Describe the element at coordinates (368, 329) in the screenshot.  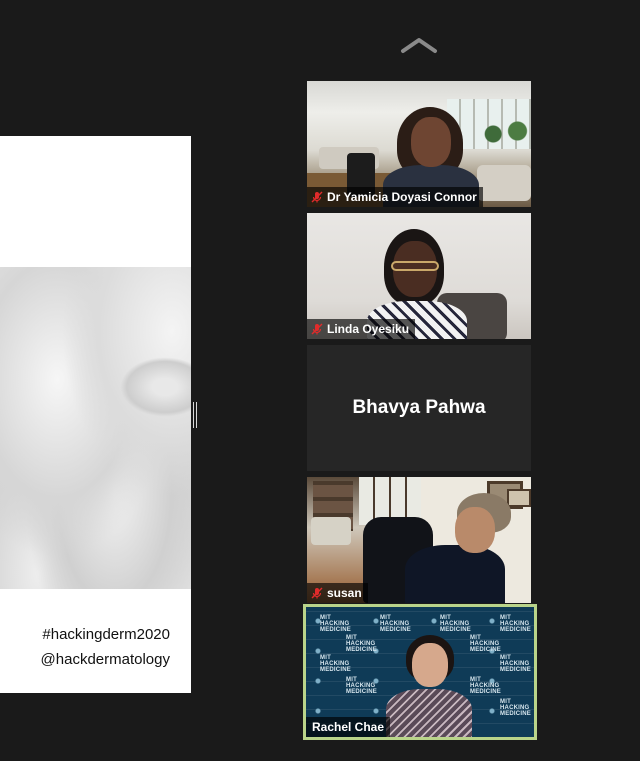
I see `participant-name: Linda Oyesiku` at that location.